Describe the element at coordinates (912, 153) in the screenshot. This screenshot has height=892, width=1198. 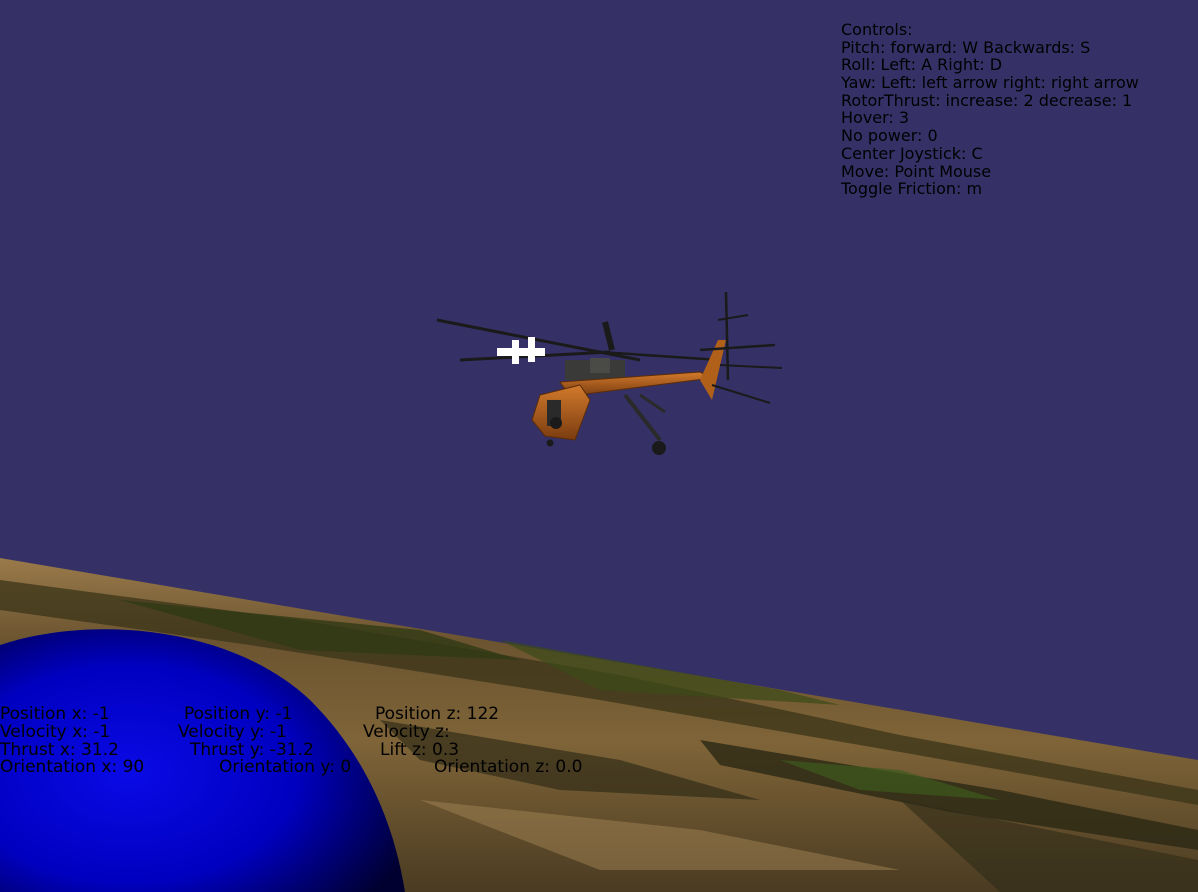
I see `control-center-joystick: Center Joystick: C` at that location.